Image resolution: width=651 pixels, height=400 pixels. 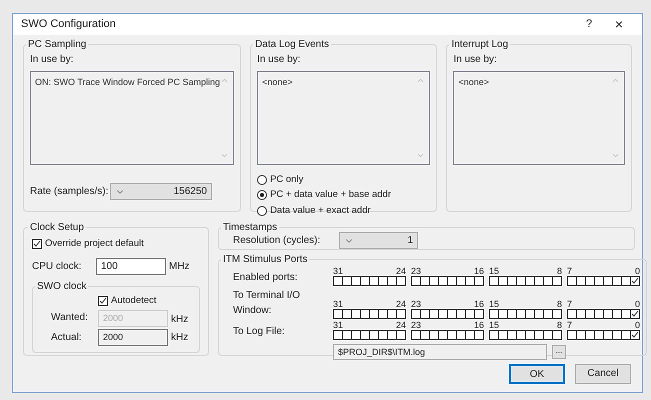 I want to click on actual-field: 2000, so click(x=133, y=337).